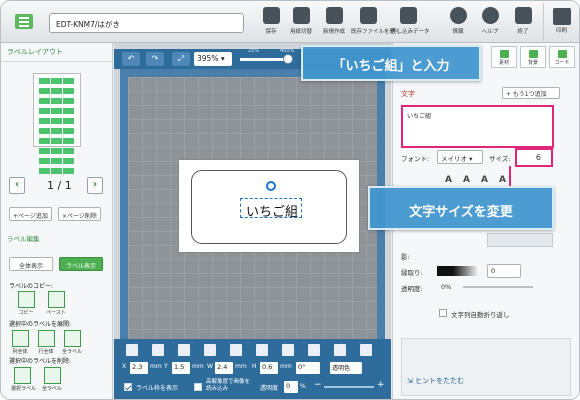  Describe the element at coordinates (56, 299) in the screenshot. I see `paste-icon` at that location.